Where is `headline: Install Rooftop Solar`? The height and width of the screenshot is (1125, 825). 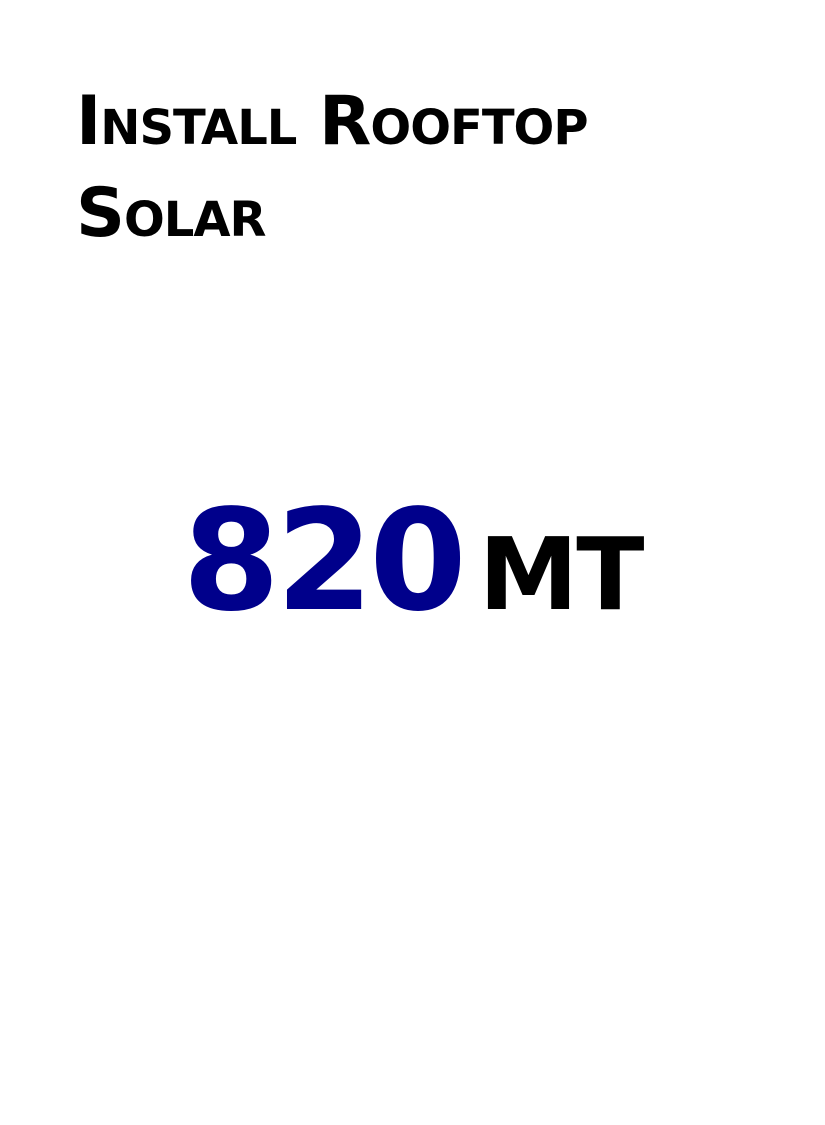
headline: Install Rooftop Solar is located at coordinates (332, 167).